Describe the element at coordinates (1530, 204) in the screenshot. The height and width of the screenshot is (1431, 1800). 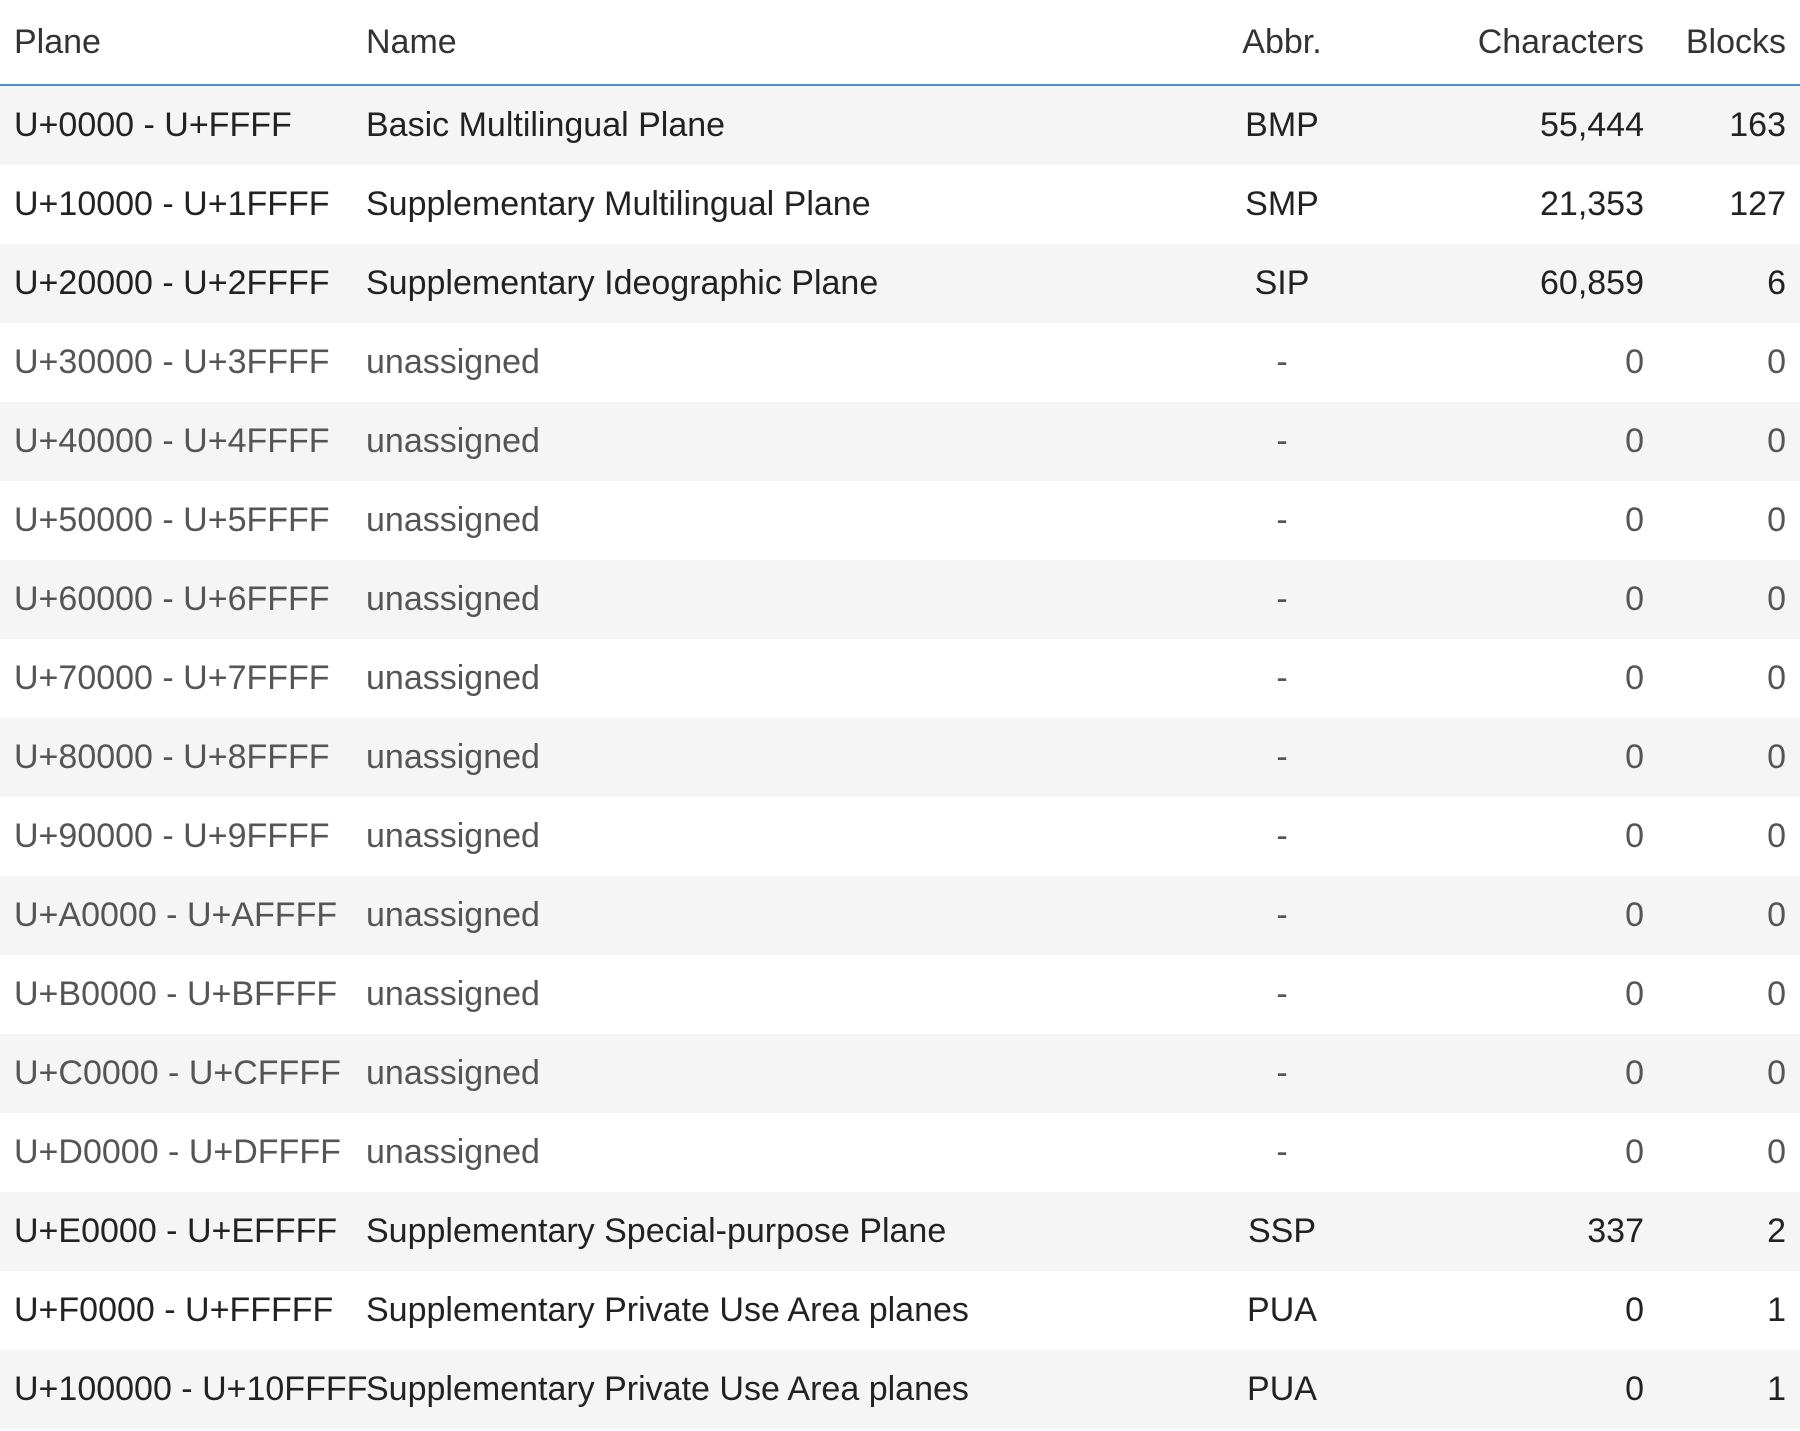
I see `cell-characters: 21,353` at that location.